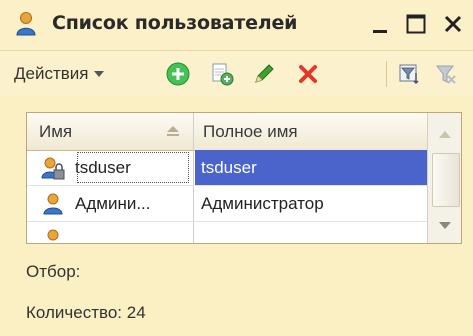 Image resolution: width=473 pixels, height=336 pixels. I want to click on column-header-name: Имя, so click(55, 131).